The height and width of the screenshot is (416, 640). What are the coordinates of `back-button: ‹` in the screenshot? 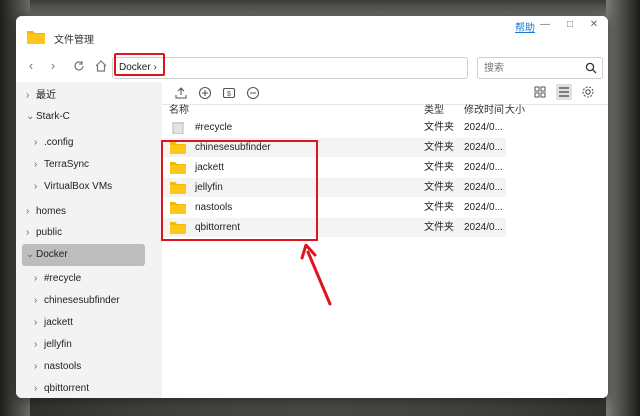 It's located at (31, 66).